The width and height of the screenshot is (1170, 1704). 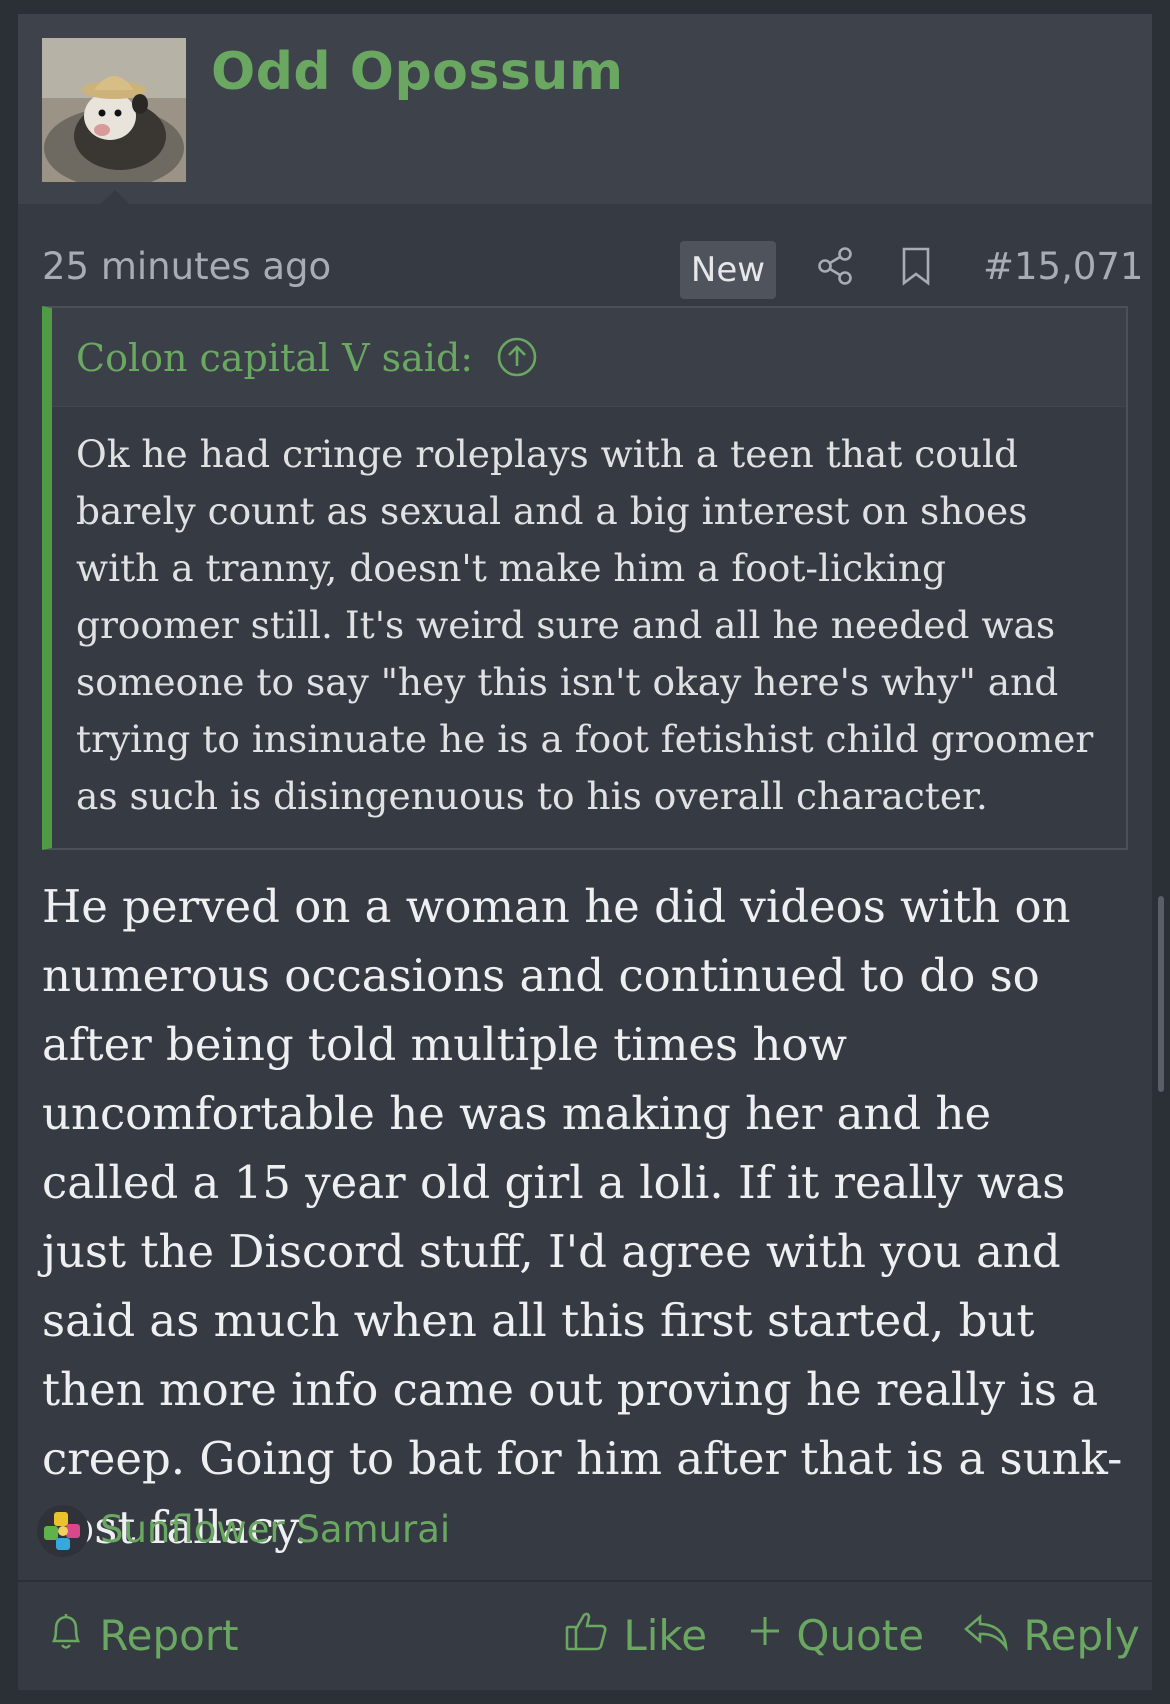 I want to click on sunflower-puzzle-icon, so click(x=63, y=1533).